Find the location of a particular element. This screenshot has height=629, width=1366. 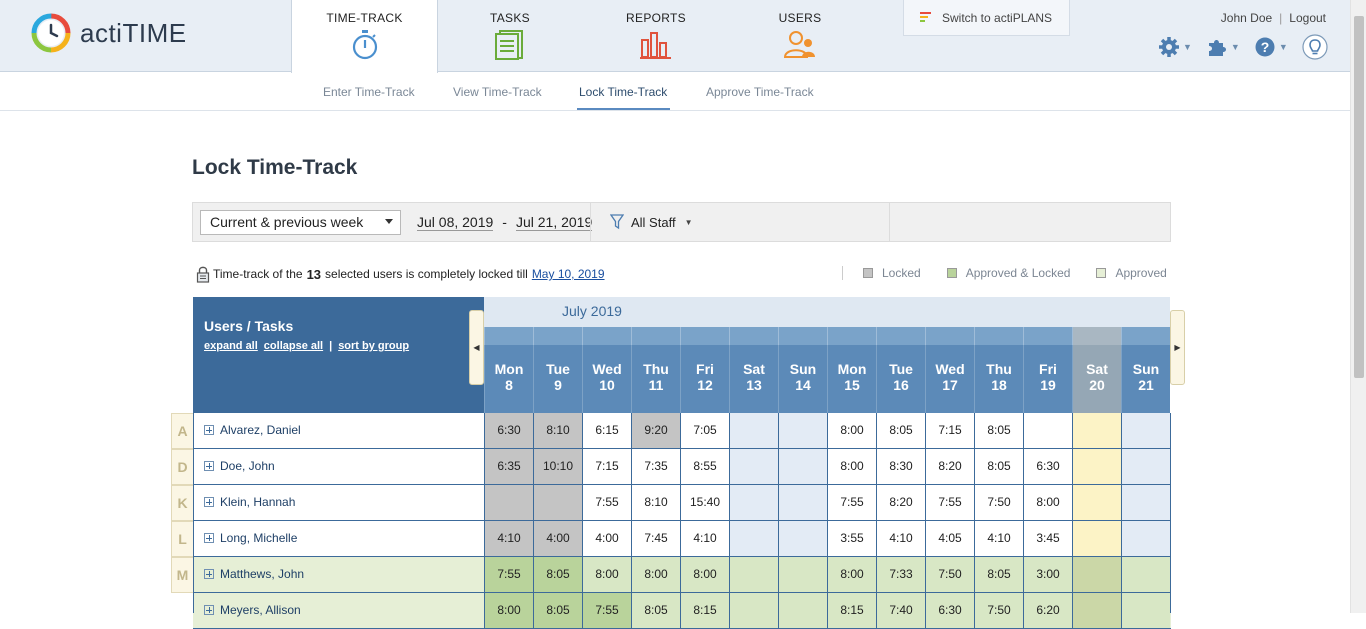

tab-tasks: TASKS is located at coordinates (510, 36).